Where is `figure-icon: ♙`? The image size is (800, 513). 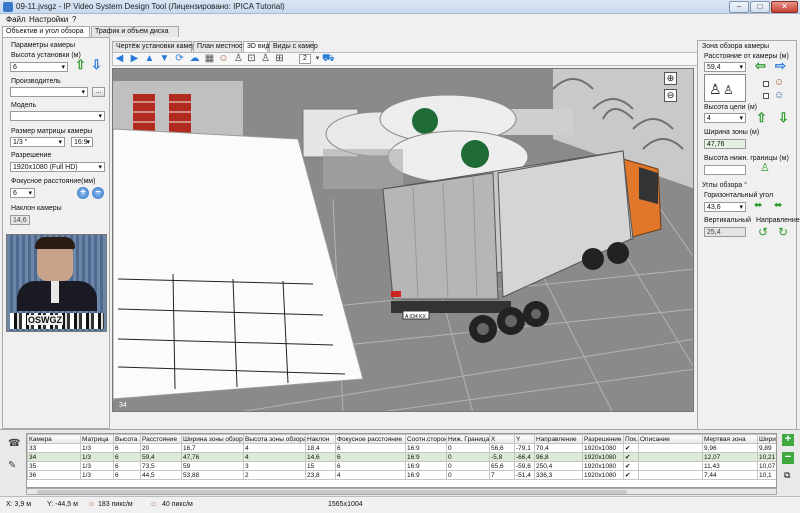
figure-icon: ♙ is located at coordinates (238, 58).